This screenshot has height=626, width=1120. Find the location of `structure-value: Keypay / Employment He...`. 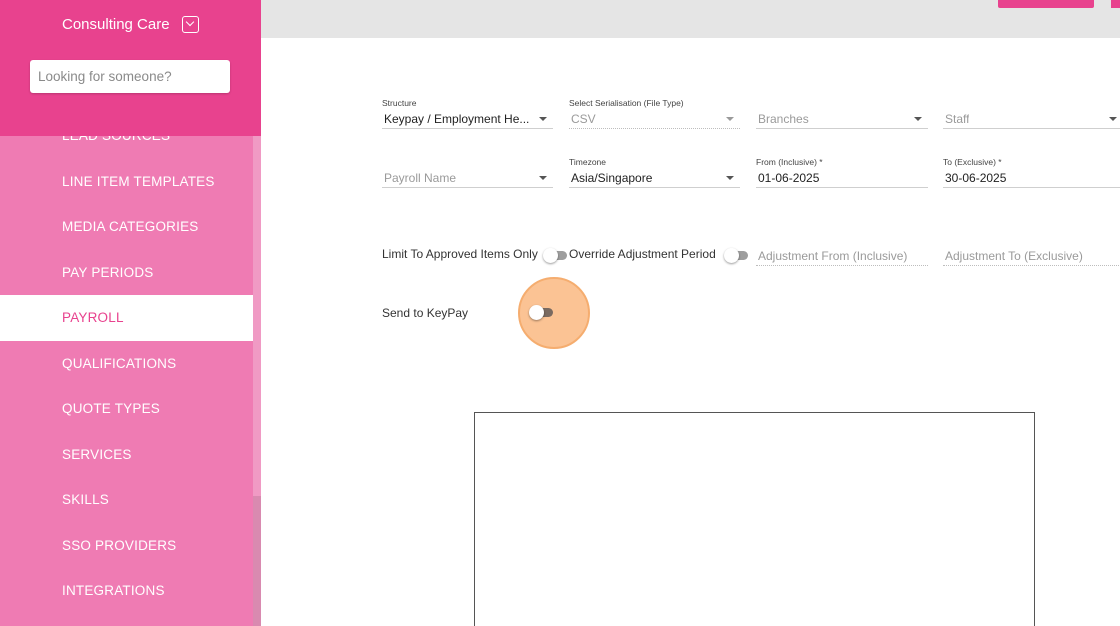

structure-value: Keypay / Employment He... is located at coordinates (457, 118).